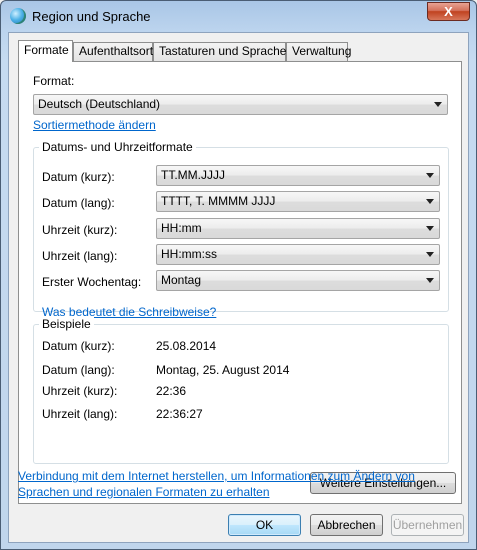  Describe the element at coordinates (91, 16) in the screenshot. I see `window-title: Region und Sprache` at that location.